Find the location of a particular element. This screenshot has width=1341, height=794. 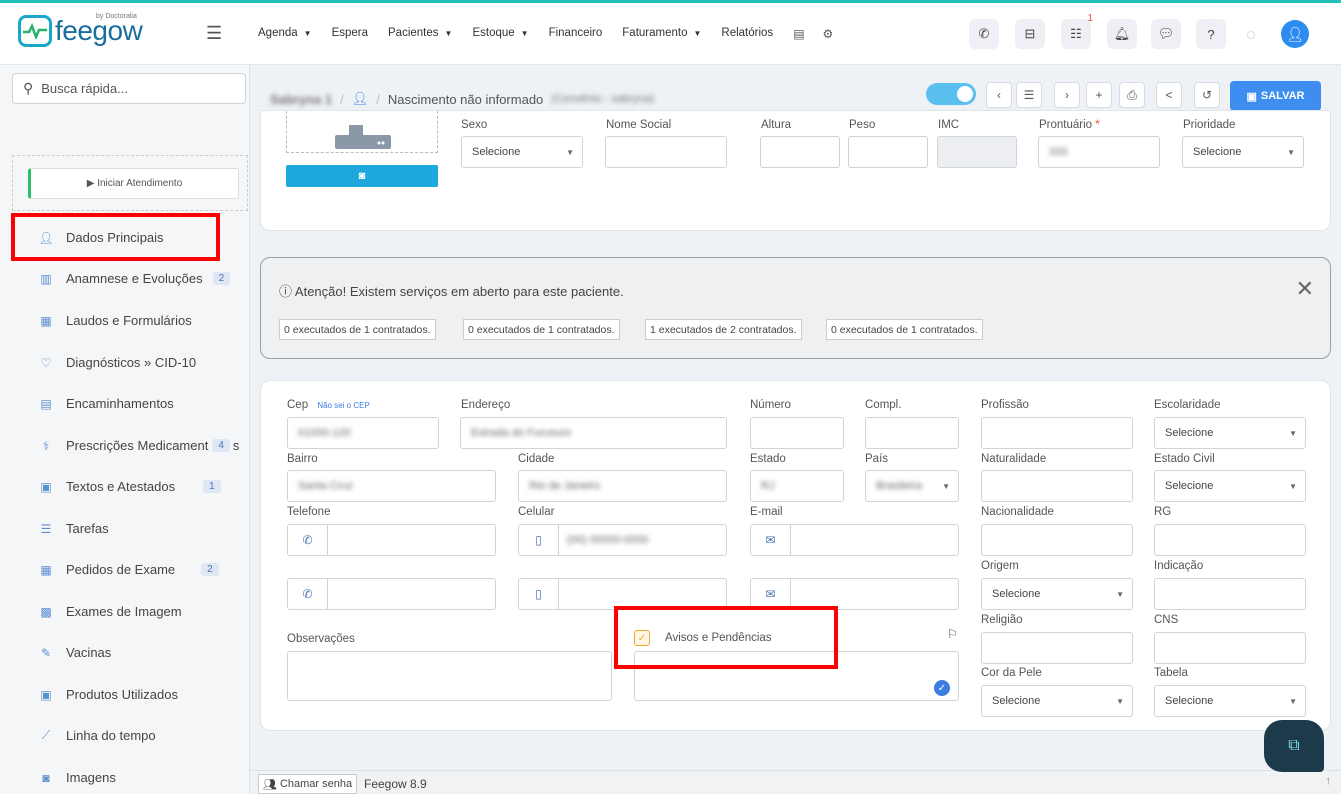

pais-select: Brasileira ▼ is located at coordinates (912, 486).